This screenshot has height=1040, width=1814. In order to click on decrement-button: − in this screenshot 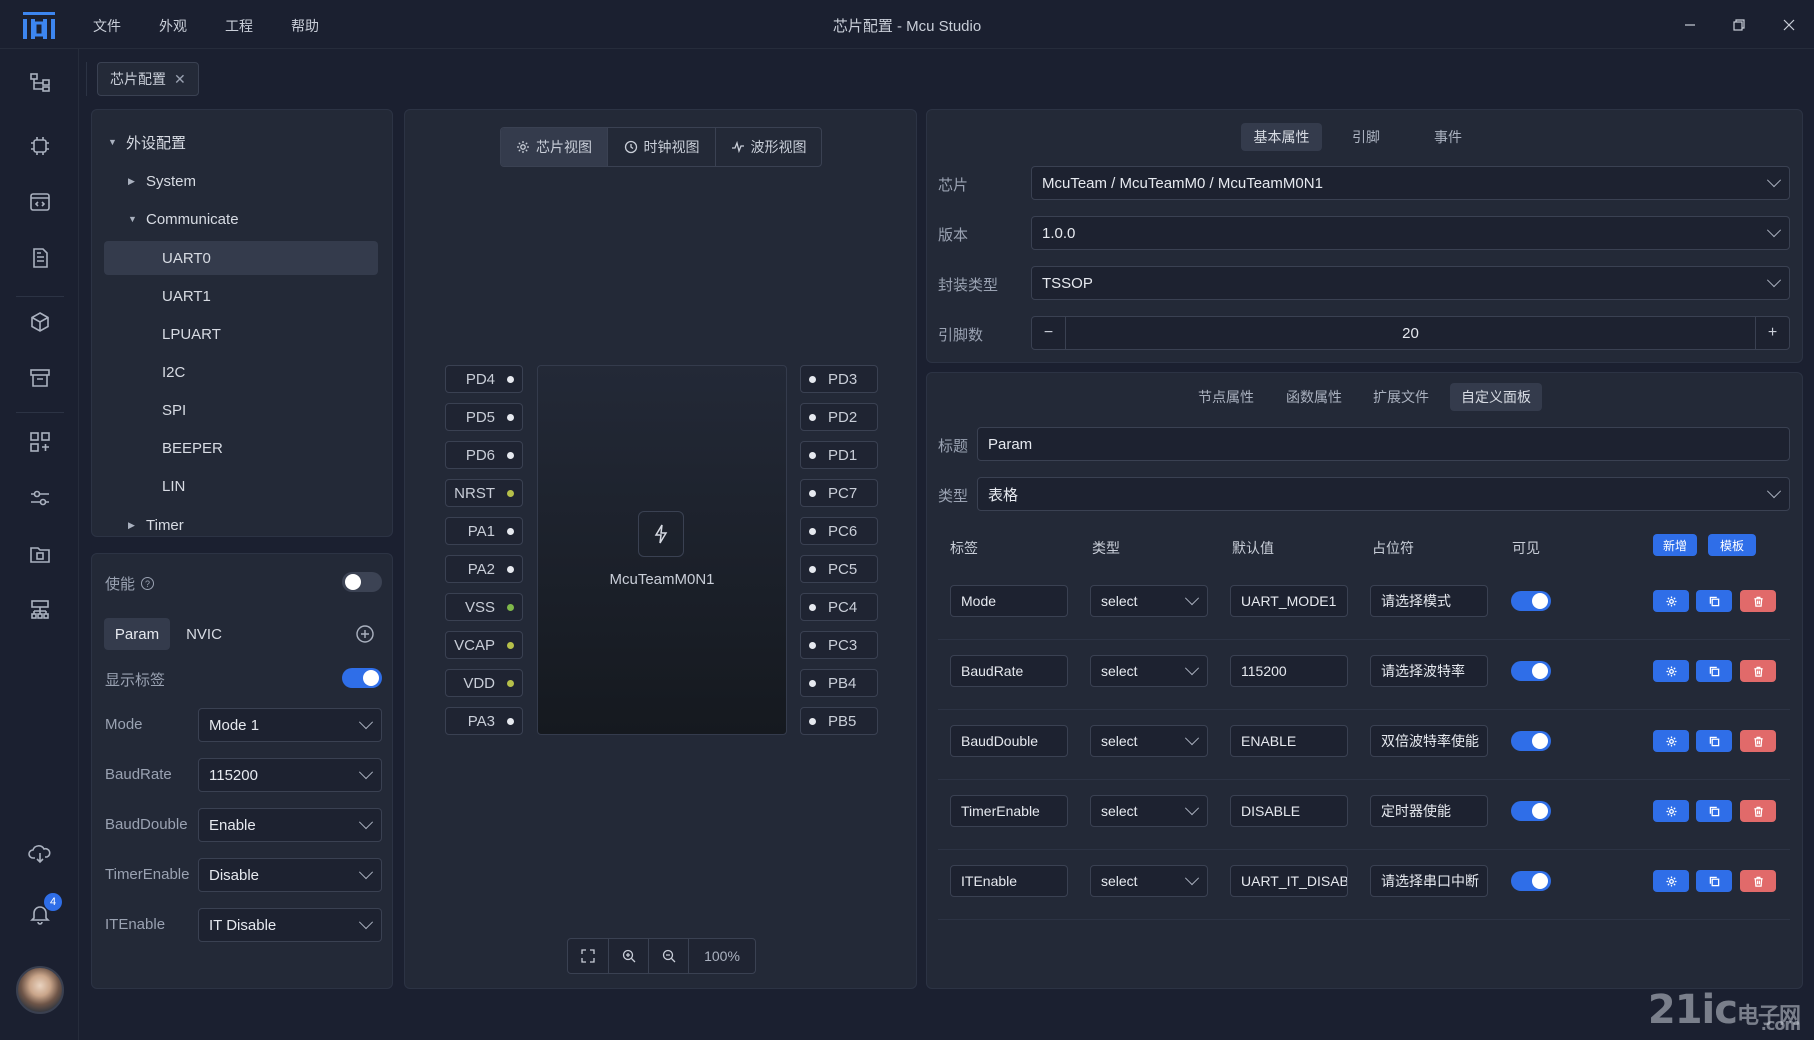, I will do `click(1049, 333)`.